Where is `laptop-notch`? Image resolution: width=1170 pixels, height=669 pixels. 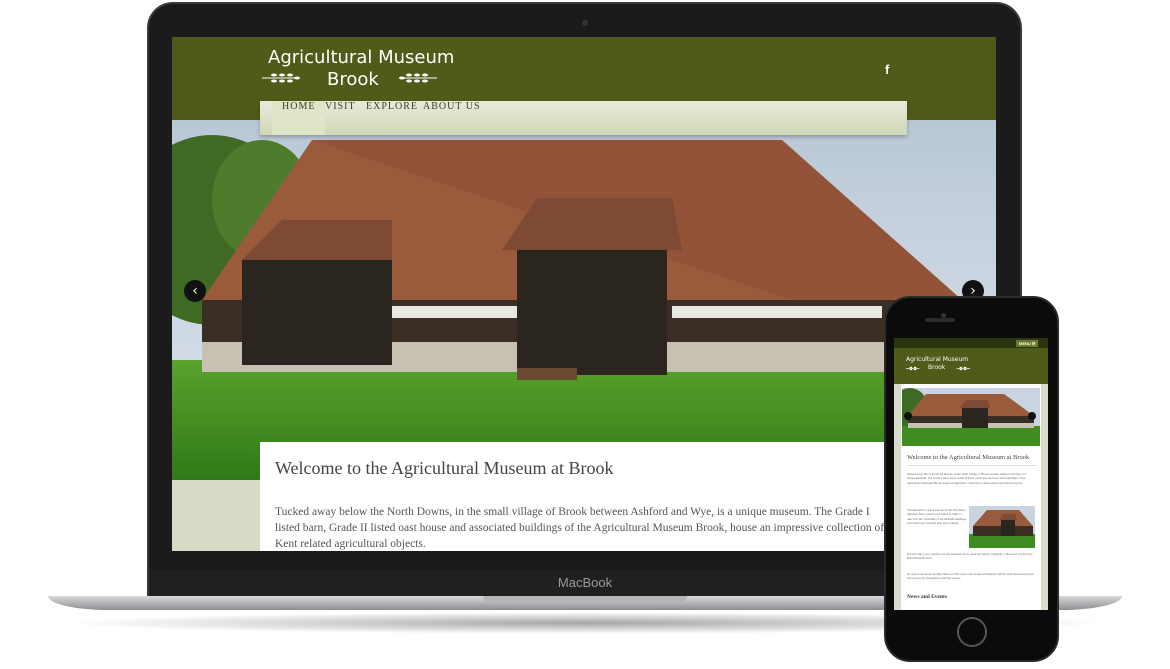 laptop-notch is located at coordinates (585, 599).